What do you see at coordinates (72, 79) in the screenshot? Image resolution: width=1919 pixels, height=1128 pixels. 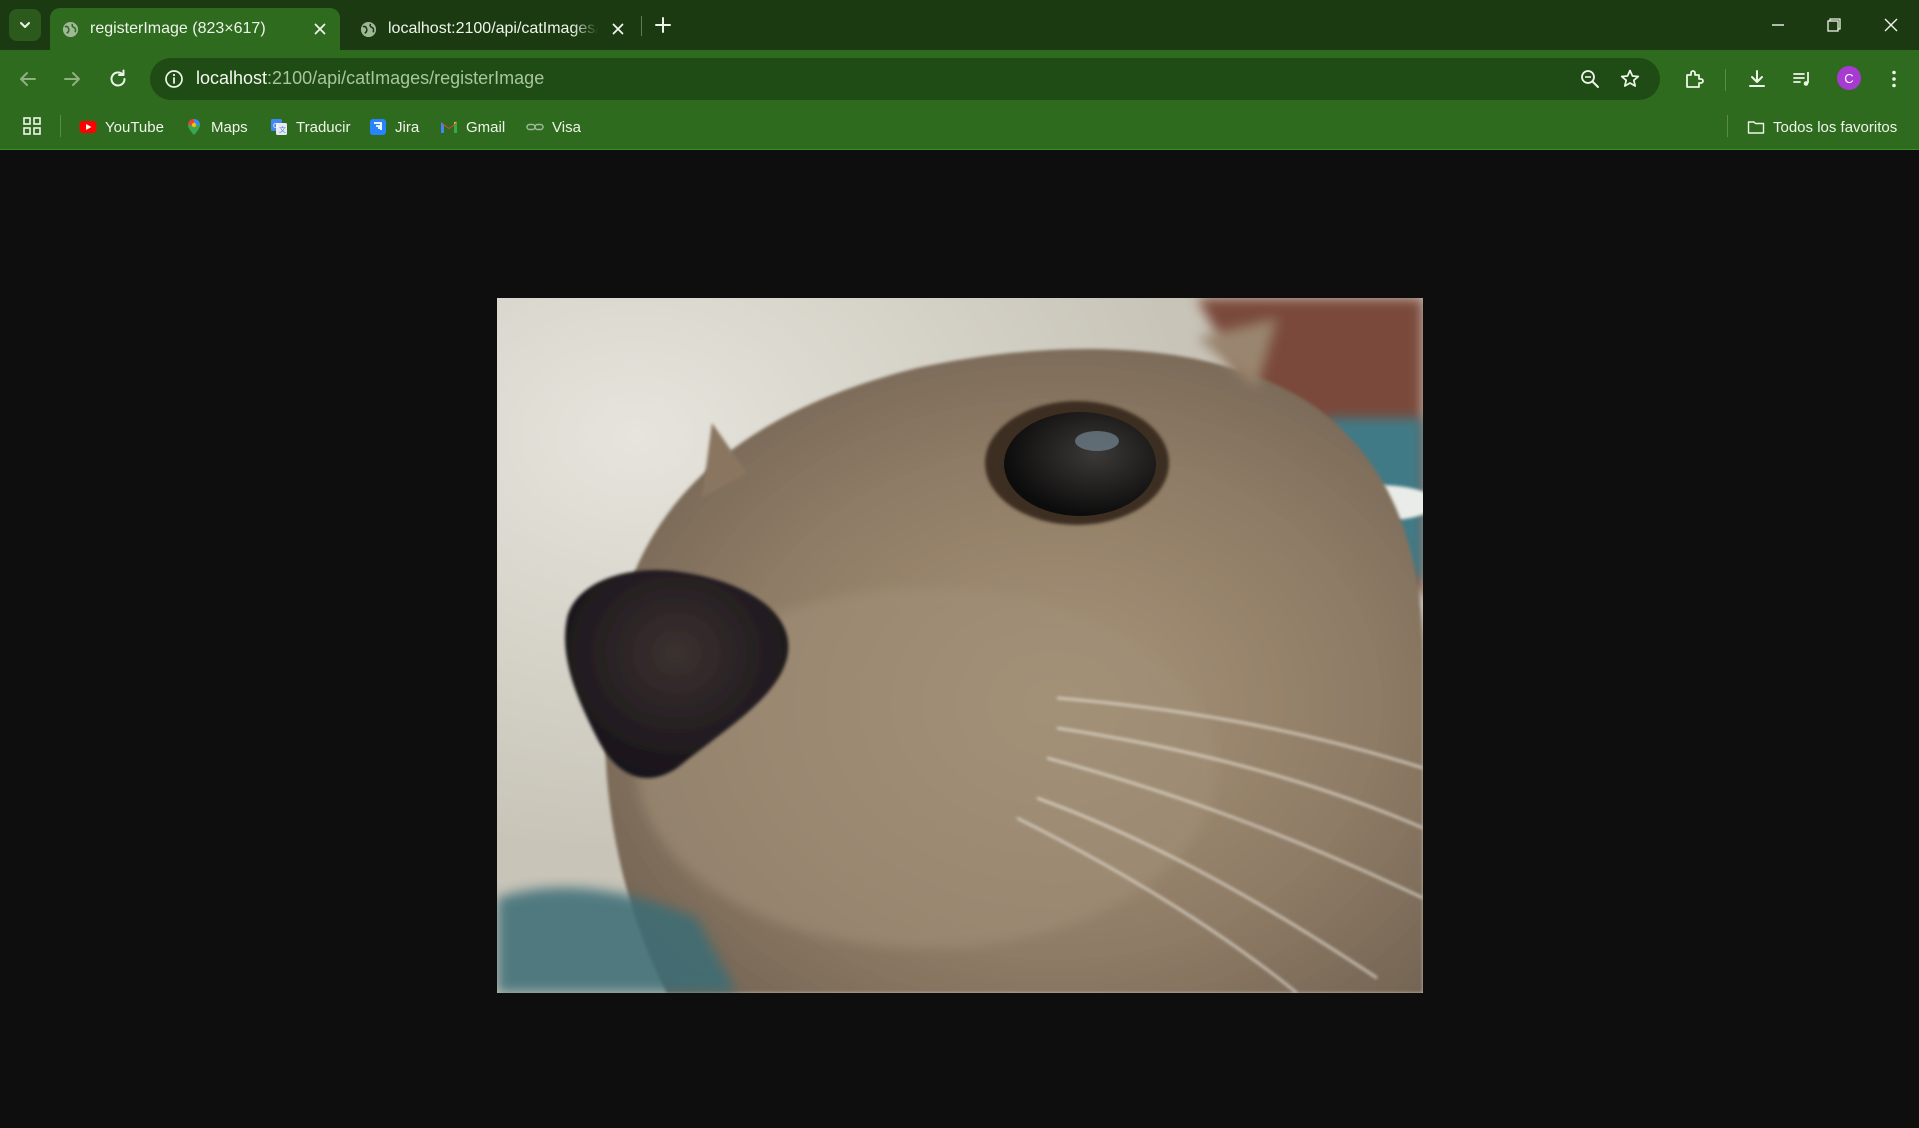 I see `forward-arrow-icon` at bounding box center [72, 79].